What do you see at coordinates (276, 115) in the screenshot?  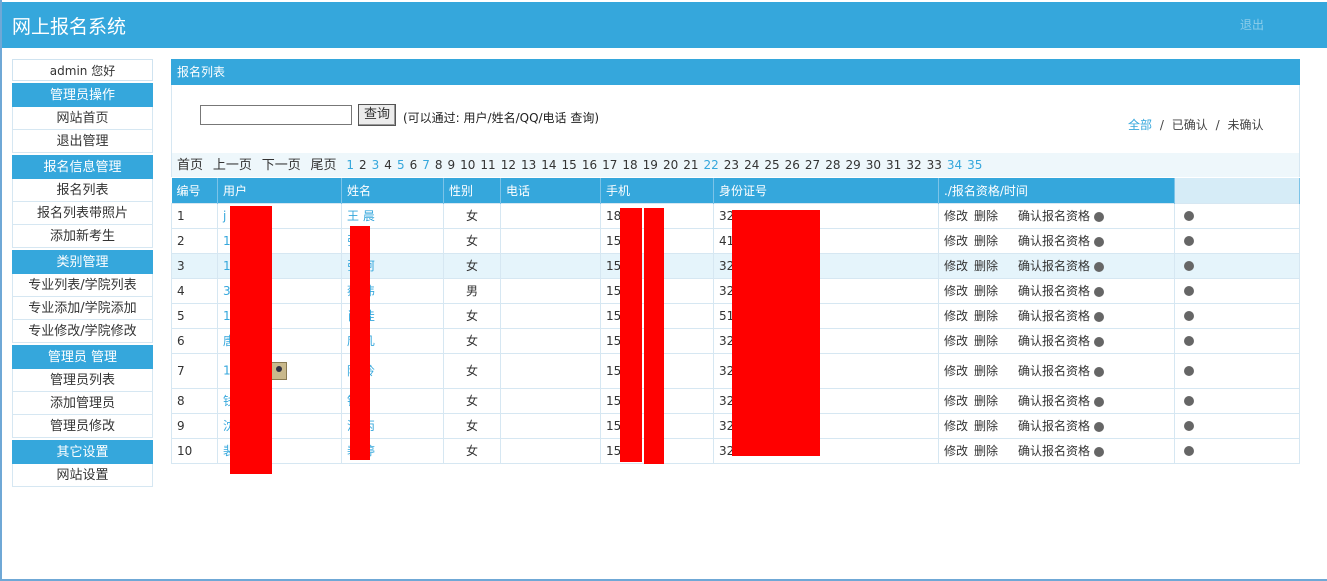 I see `search-input` at bounding box center [276, 115].